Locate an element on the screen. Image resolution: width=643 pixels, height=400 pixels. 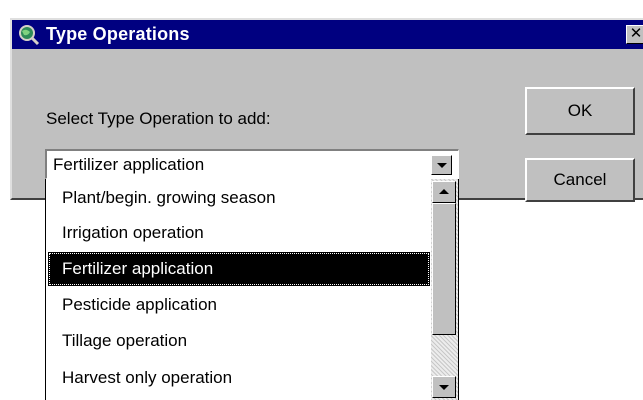
scroll-up-button is located at coordinates (444, 192).